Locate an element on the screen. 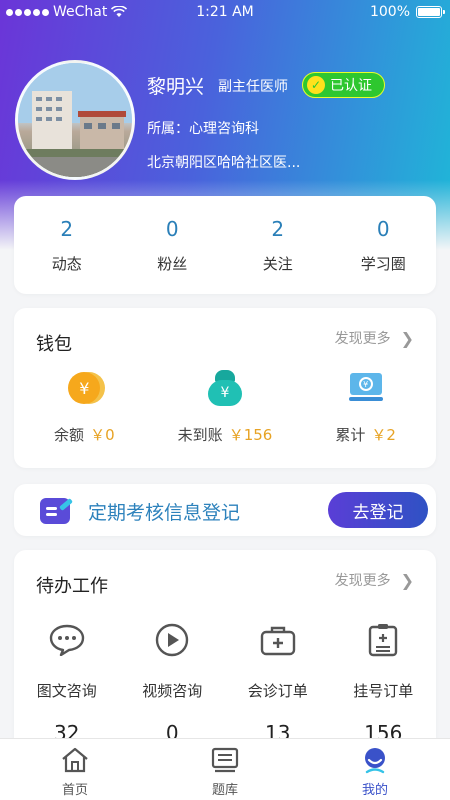 Image resolution: width=450 pixels, height=800 pixels. stat-label: 学习圈 is located at coordinates (383, 263).